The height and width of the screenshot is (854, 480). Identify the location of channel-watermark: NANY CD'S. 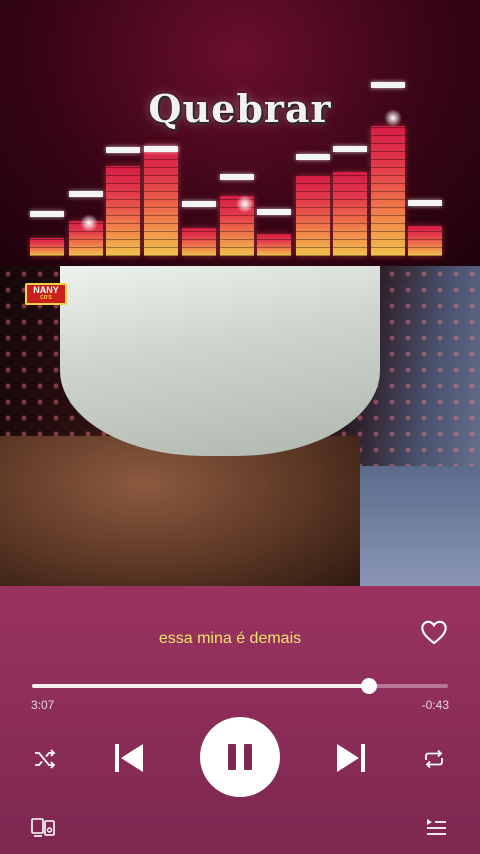
(46, 294).